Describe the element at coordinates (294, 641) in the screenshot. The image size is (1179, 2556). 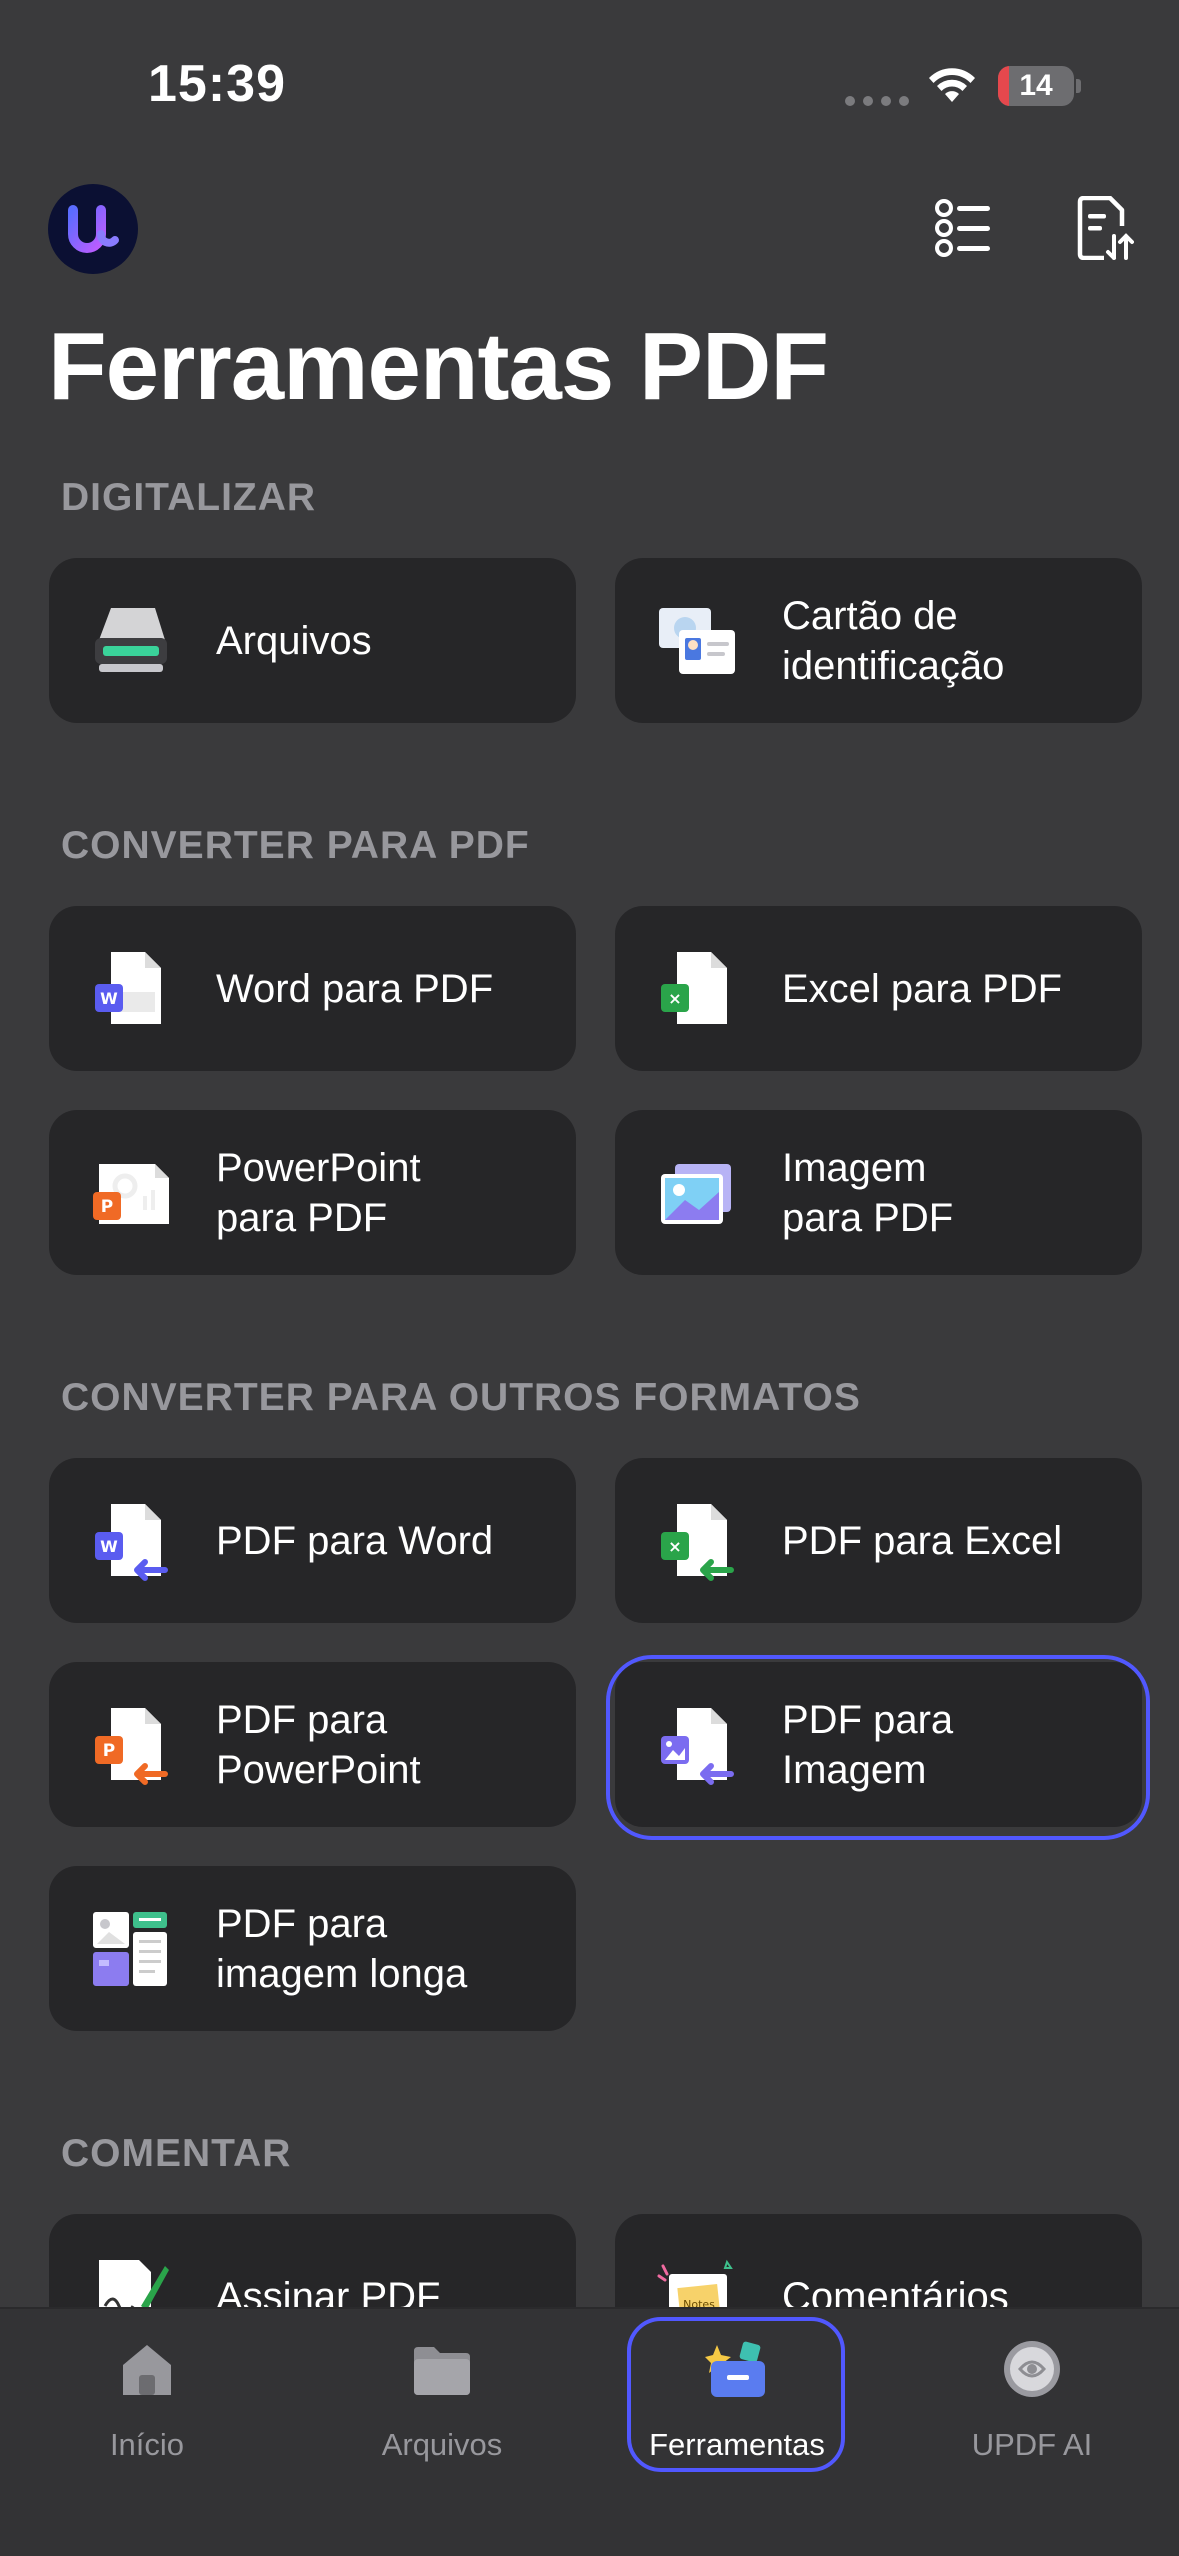
I see `tool-label: Arquivos` at that location.